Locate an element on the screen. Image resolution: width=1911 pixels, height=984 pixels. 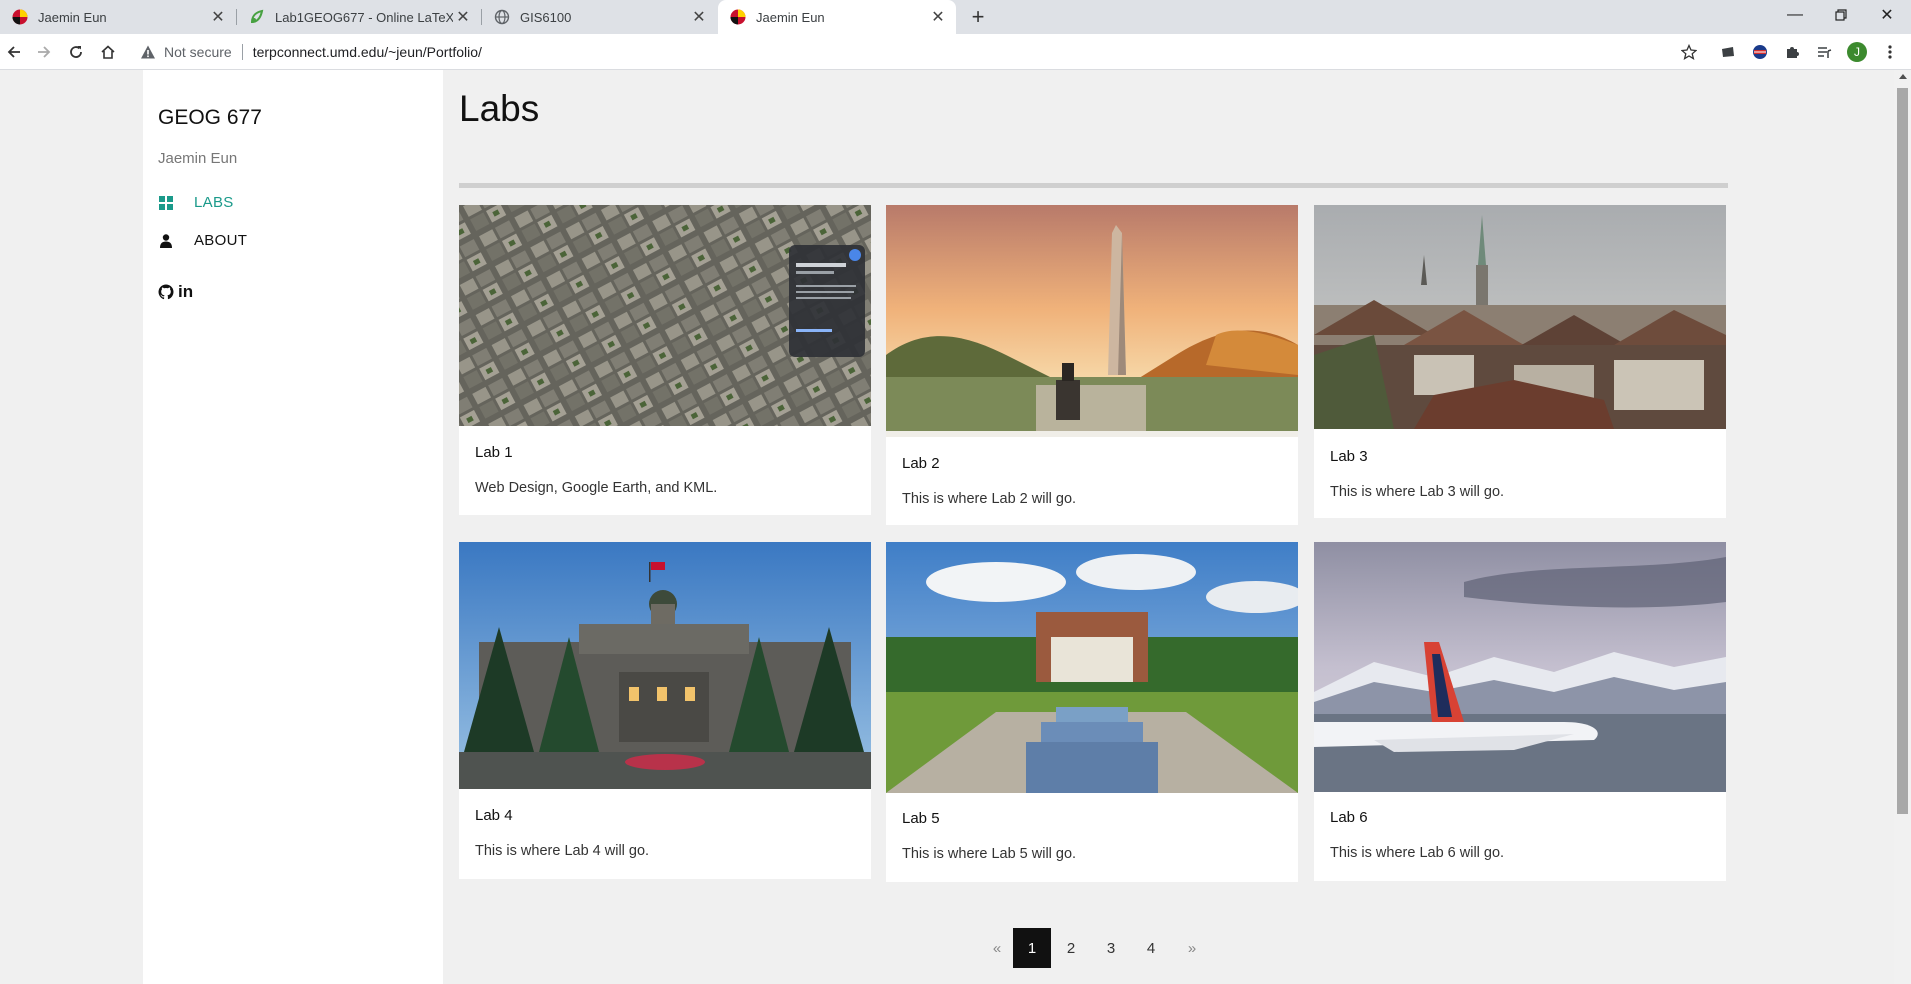
pagination-page-4: 4 is located at coordinates (1151, 948).